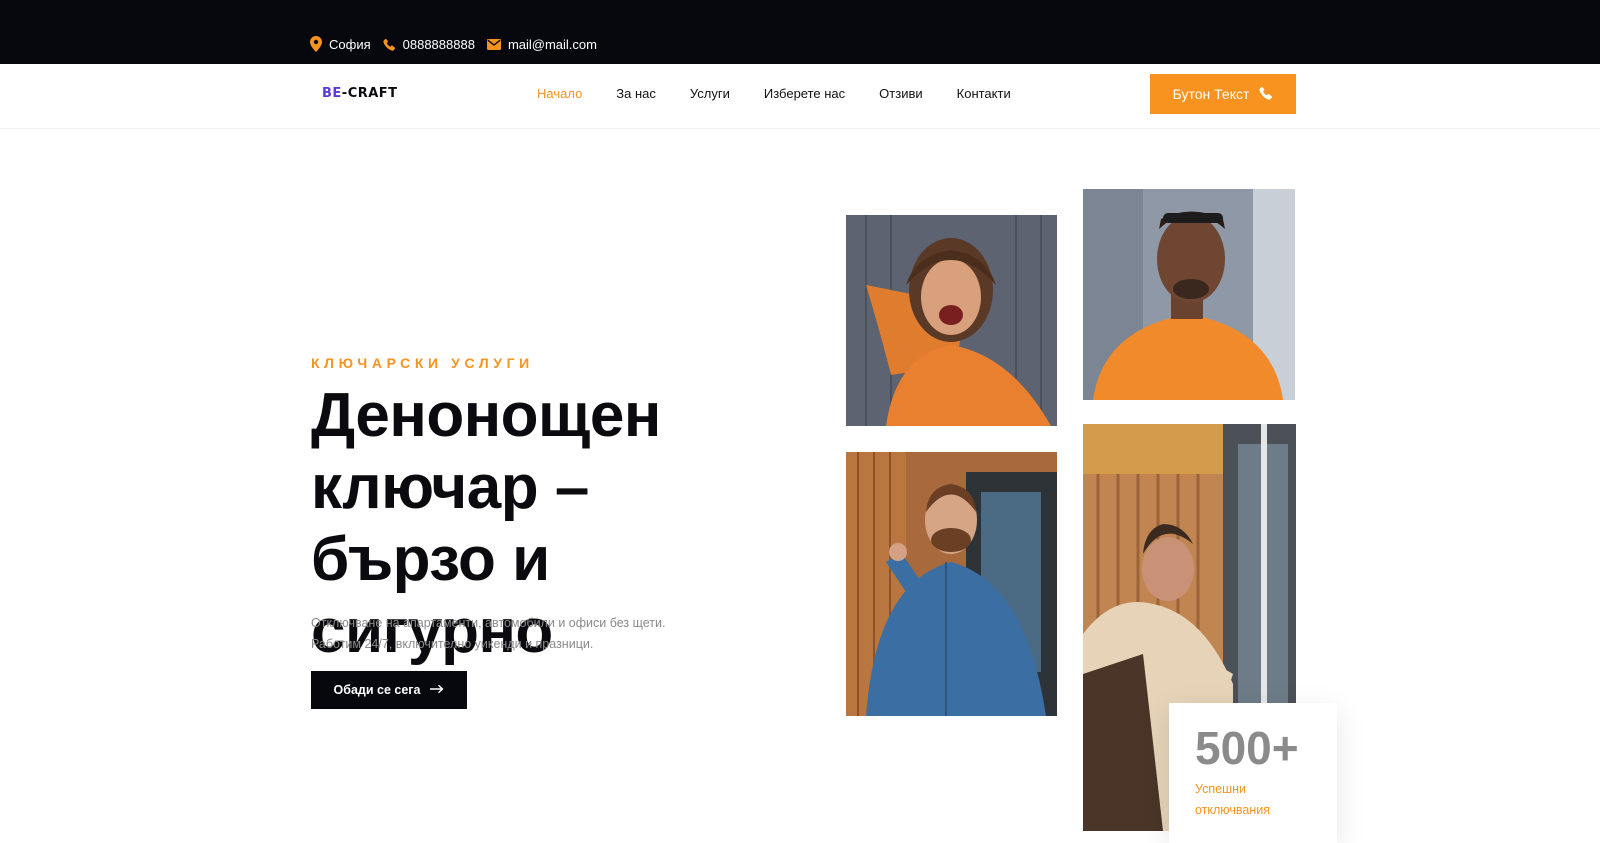 The height and width of the screenshot is (843, 1600). I want to click on photo-man-orange-shirt, so click(1189, 294).